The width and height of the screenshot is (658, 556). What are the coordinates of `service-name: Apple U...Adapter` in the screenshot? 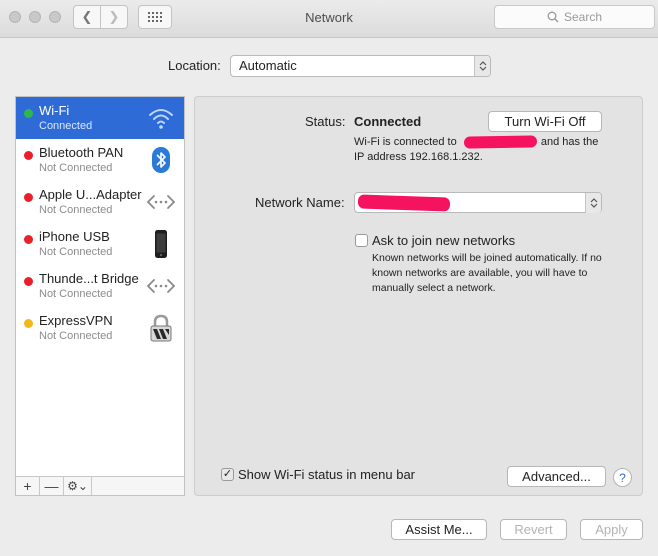 It's located at (90, 194).